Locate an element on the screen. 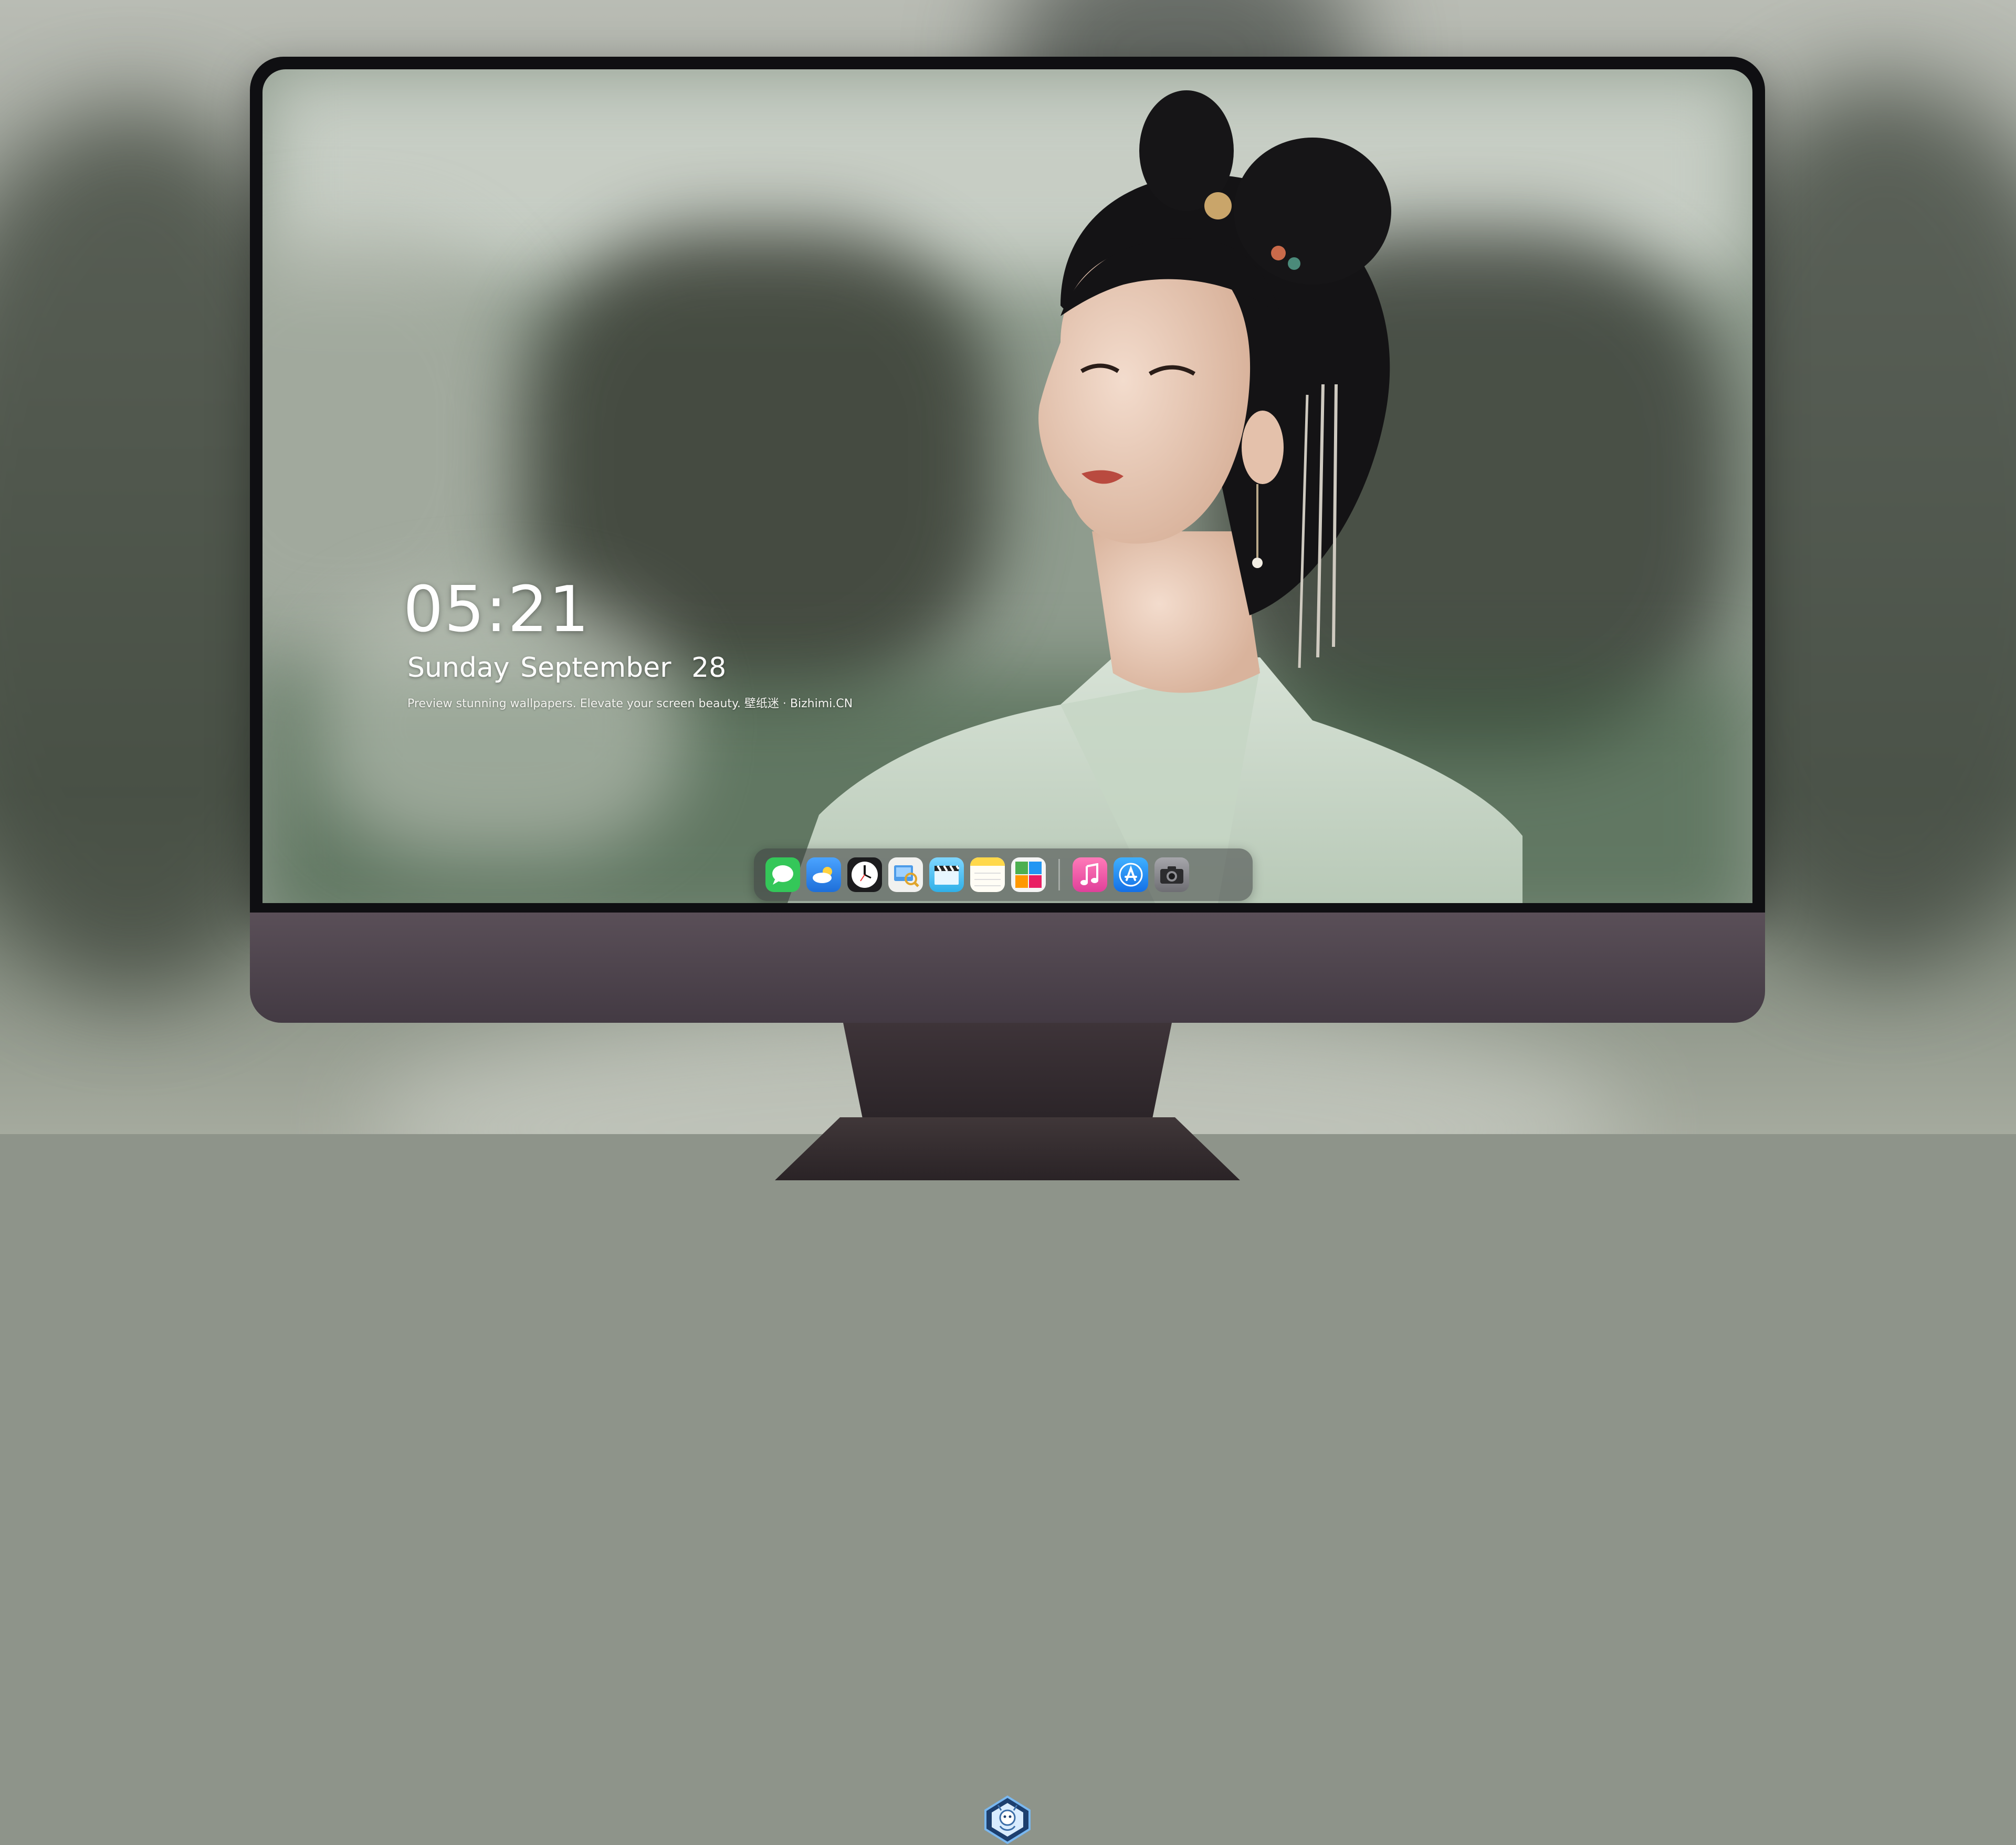  clapperboard-icon is located at coordinates (946, 874).